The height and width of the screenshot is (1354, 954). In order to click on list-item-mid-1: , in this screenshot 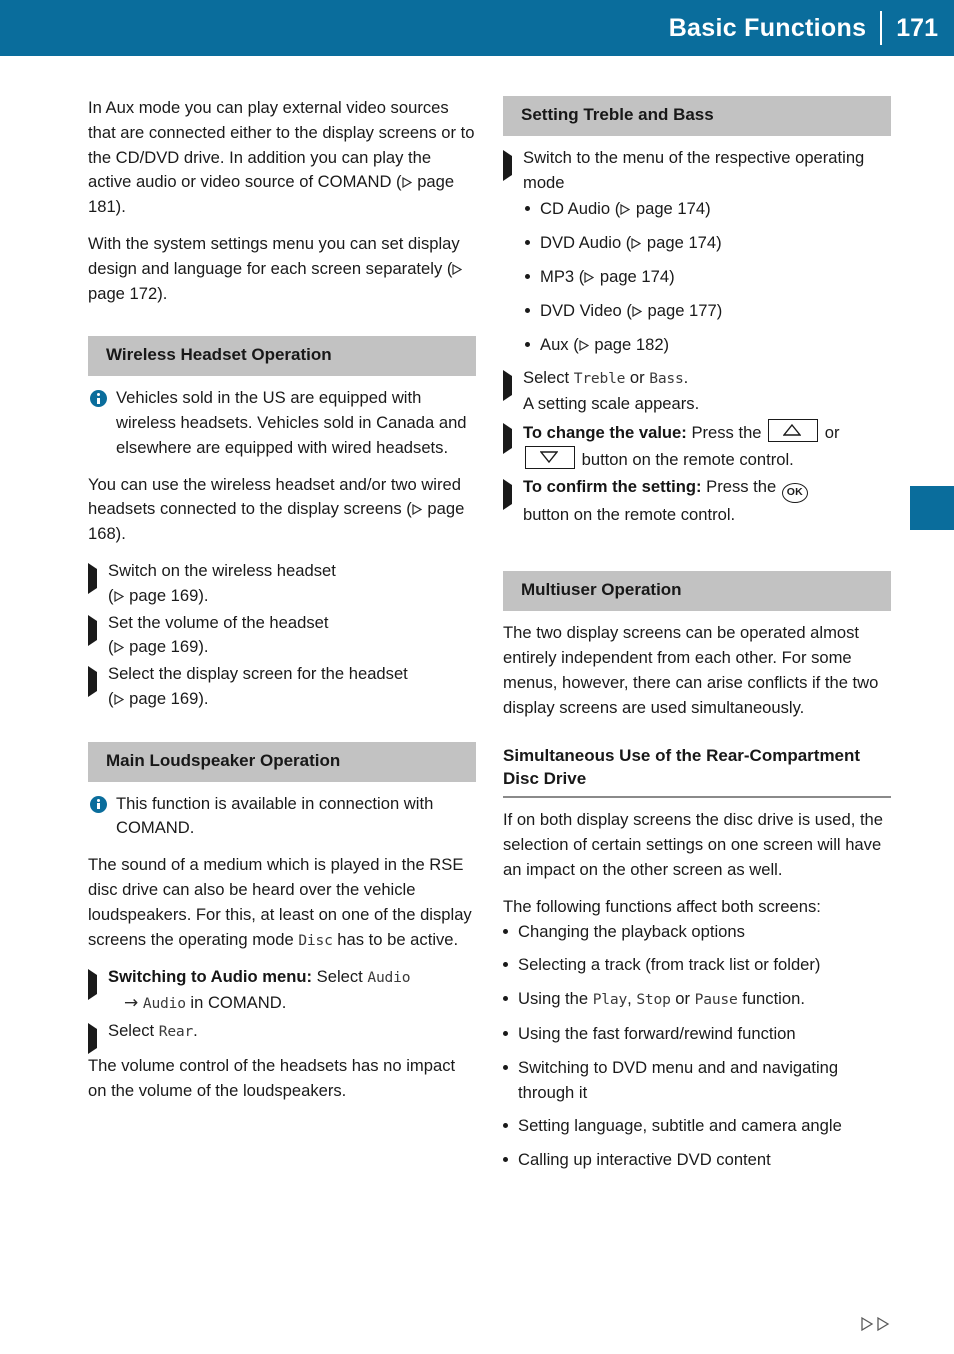, I will do `click(632, 999)`.